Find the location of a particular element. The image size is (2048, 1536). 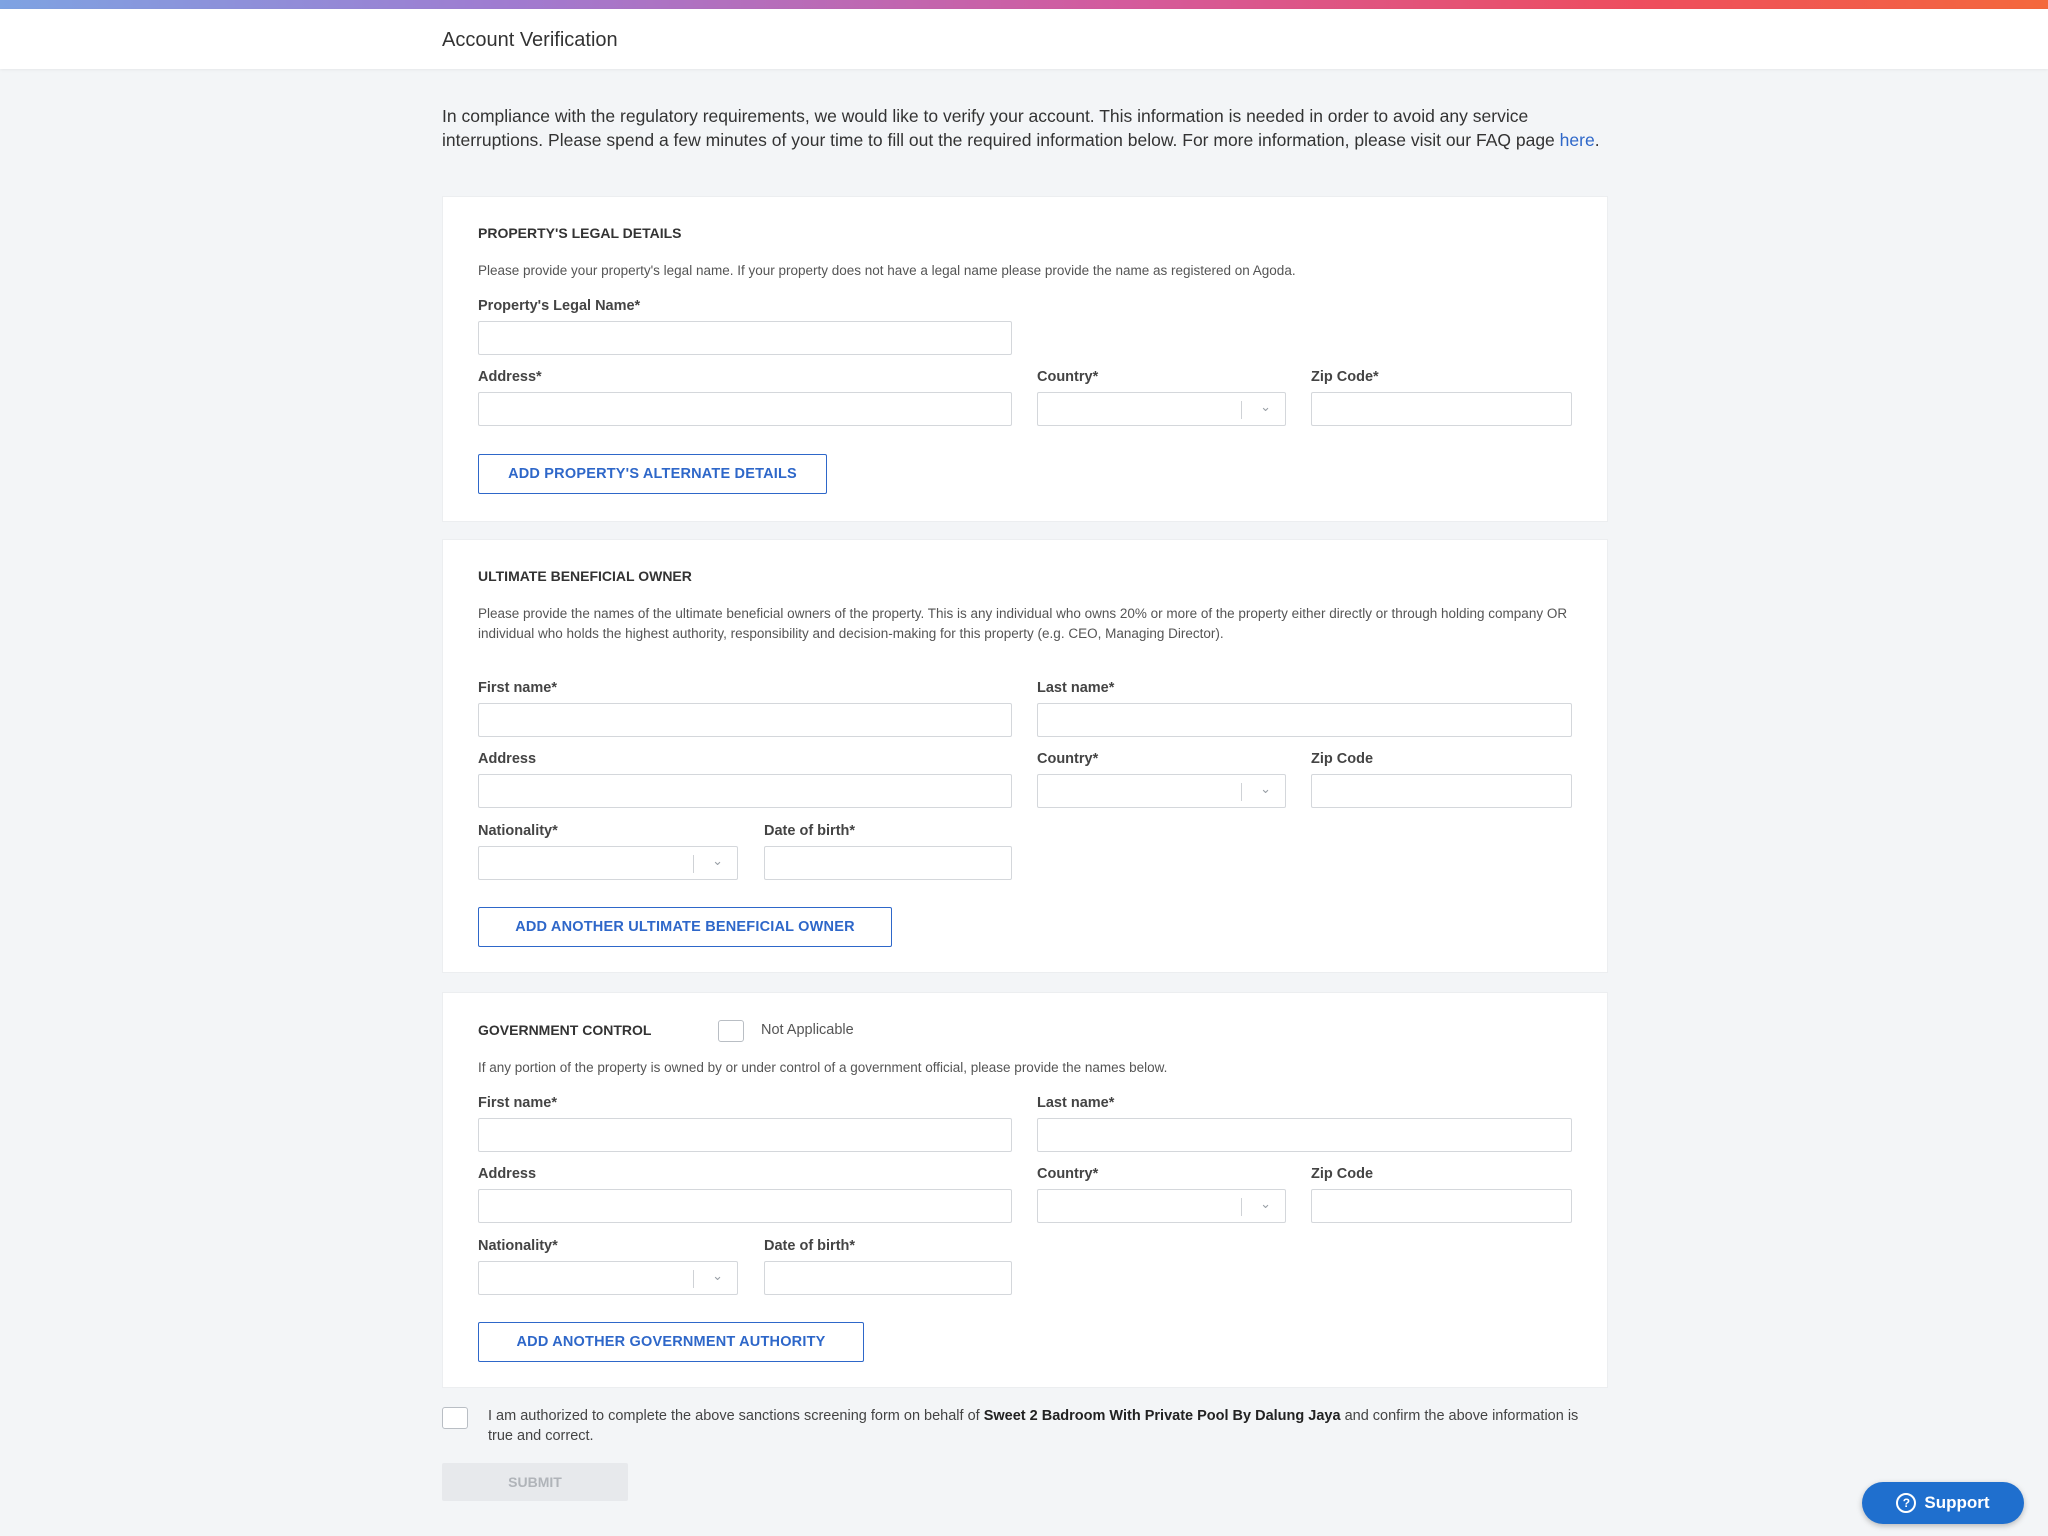

legal-zip-input is located at coordinates (1441, 409).